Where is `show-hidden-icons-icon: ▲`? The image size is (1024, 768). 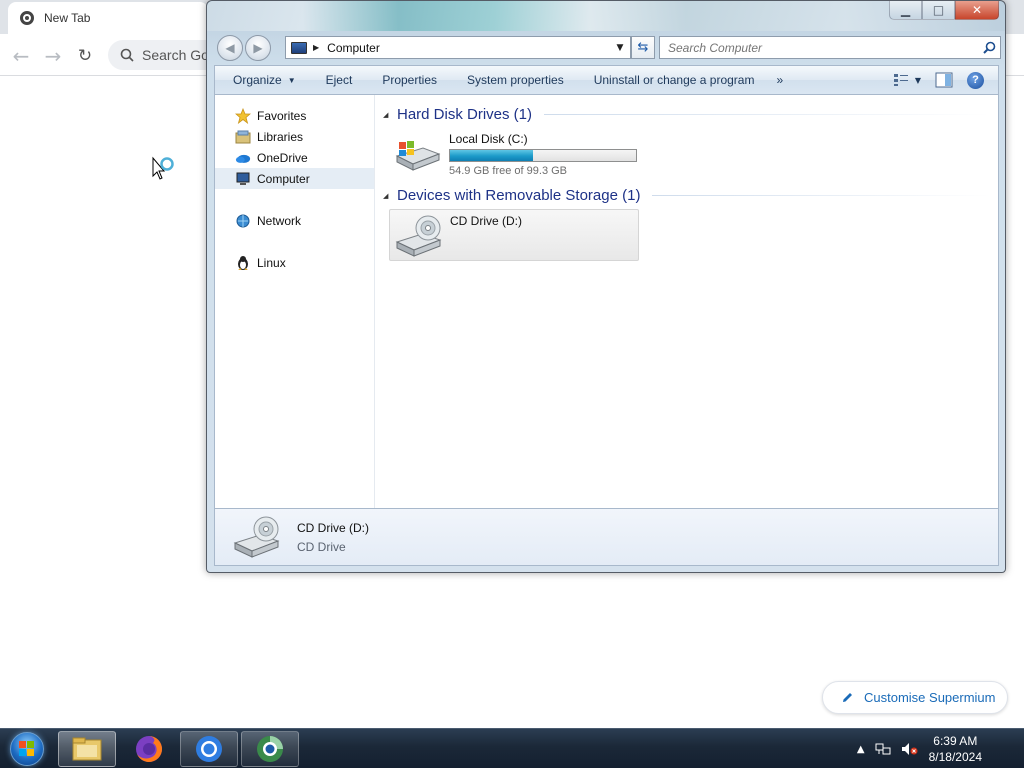 show-hidden-icons-icon: ▲ is located at coordinates (861, 749).